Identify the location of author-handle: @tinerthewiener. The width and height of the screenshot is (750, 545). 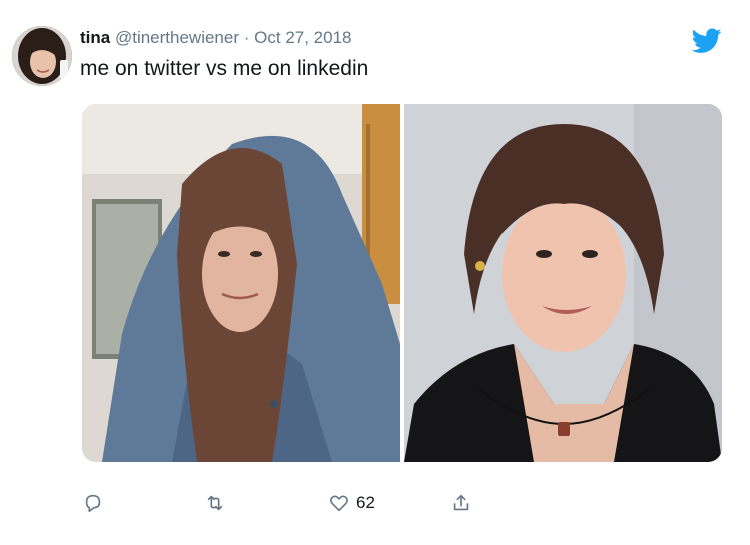
(177, 37).